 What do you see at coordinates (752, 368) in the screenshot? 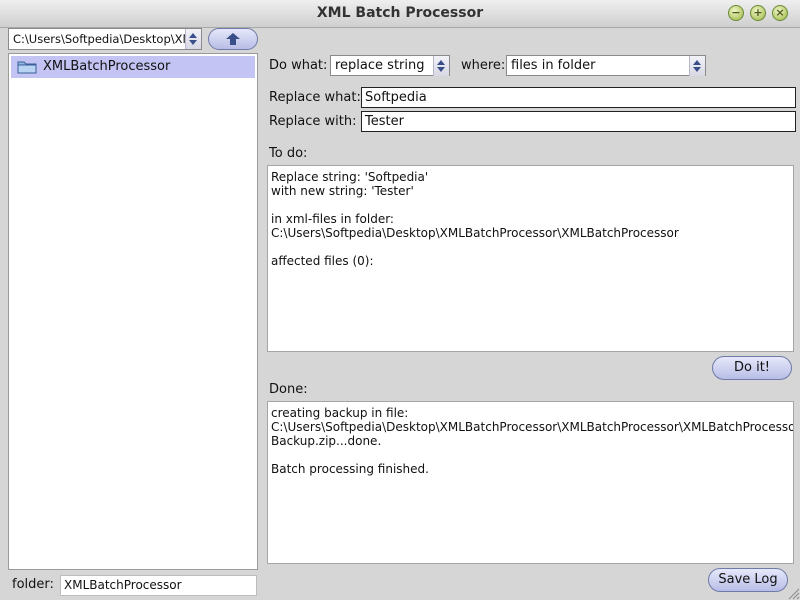
I see `do-it-button: Do it!` at bounding box center [752, 368].